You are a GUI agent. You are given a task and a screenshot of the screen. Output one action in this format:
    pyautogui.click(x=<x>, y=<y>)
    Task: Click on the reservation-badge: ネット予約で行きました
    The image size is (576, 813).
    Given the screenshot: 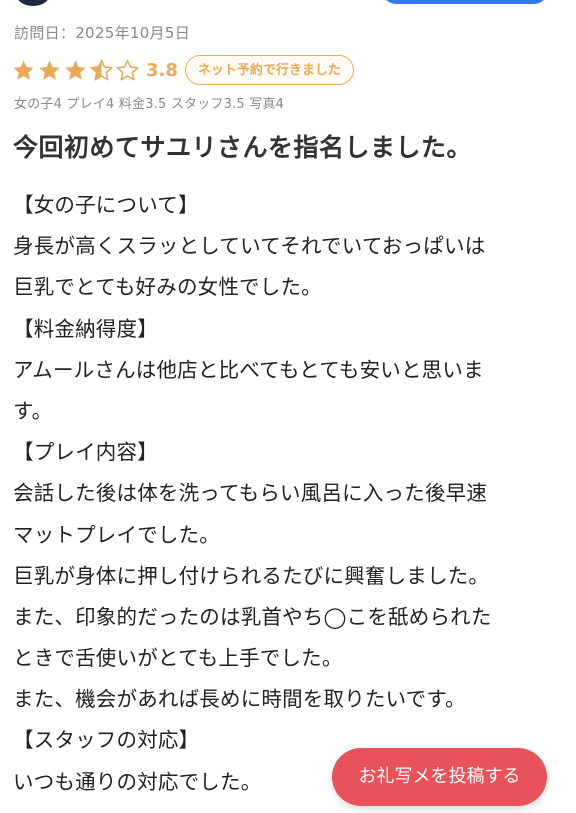 What is the action you would take?
    pyautogui.click(x=269, y=70)
    